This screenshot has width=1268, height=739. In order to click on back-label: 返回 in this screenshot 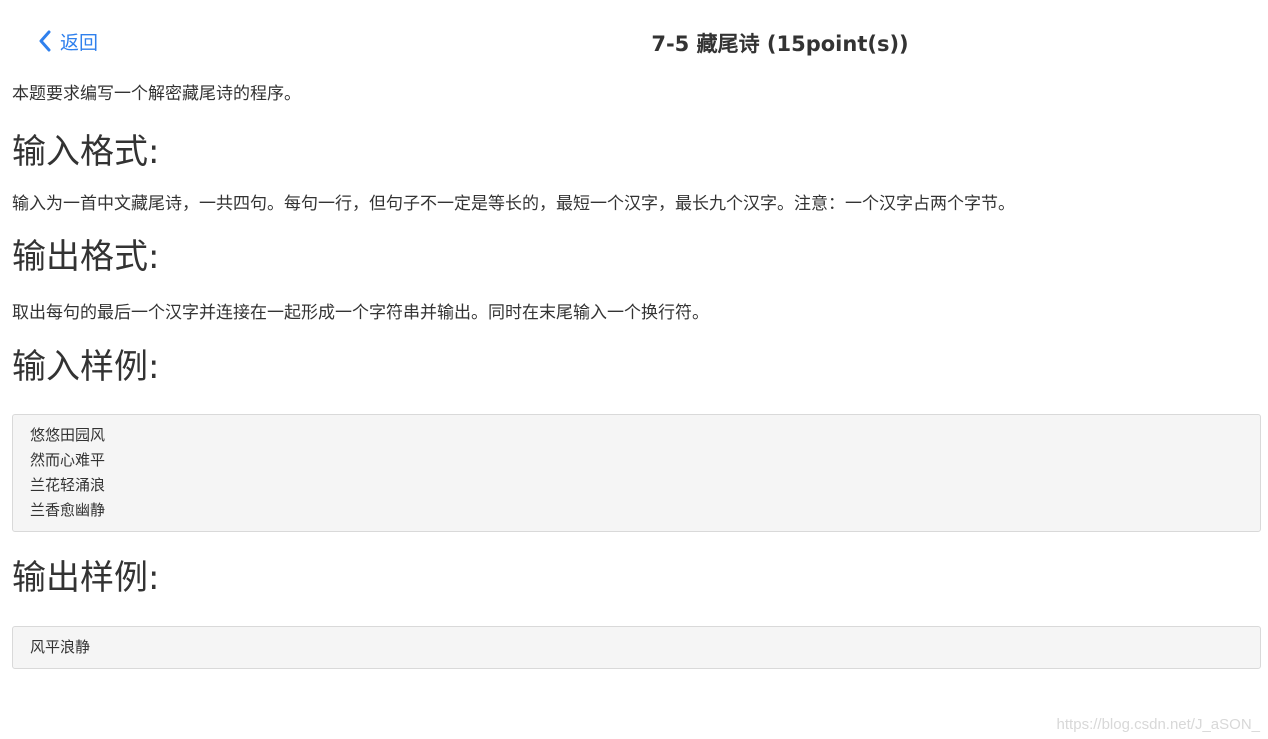, I will do `click(79, 42)`.